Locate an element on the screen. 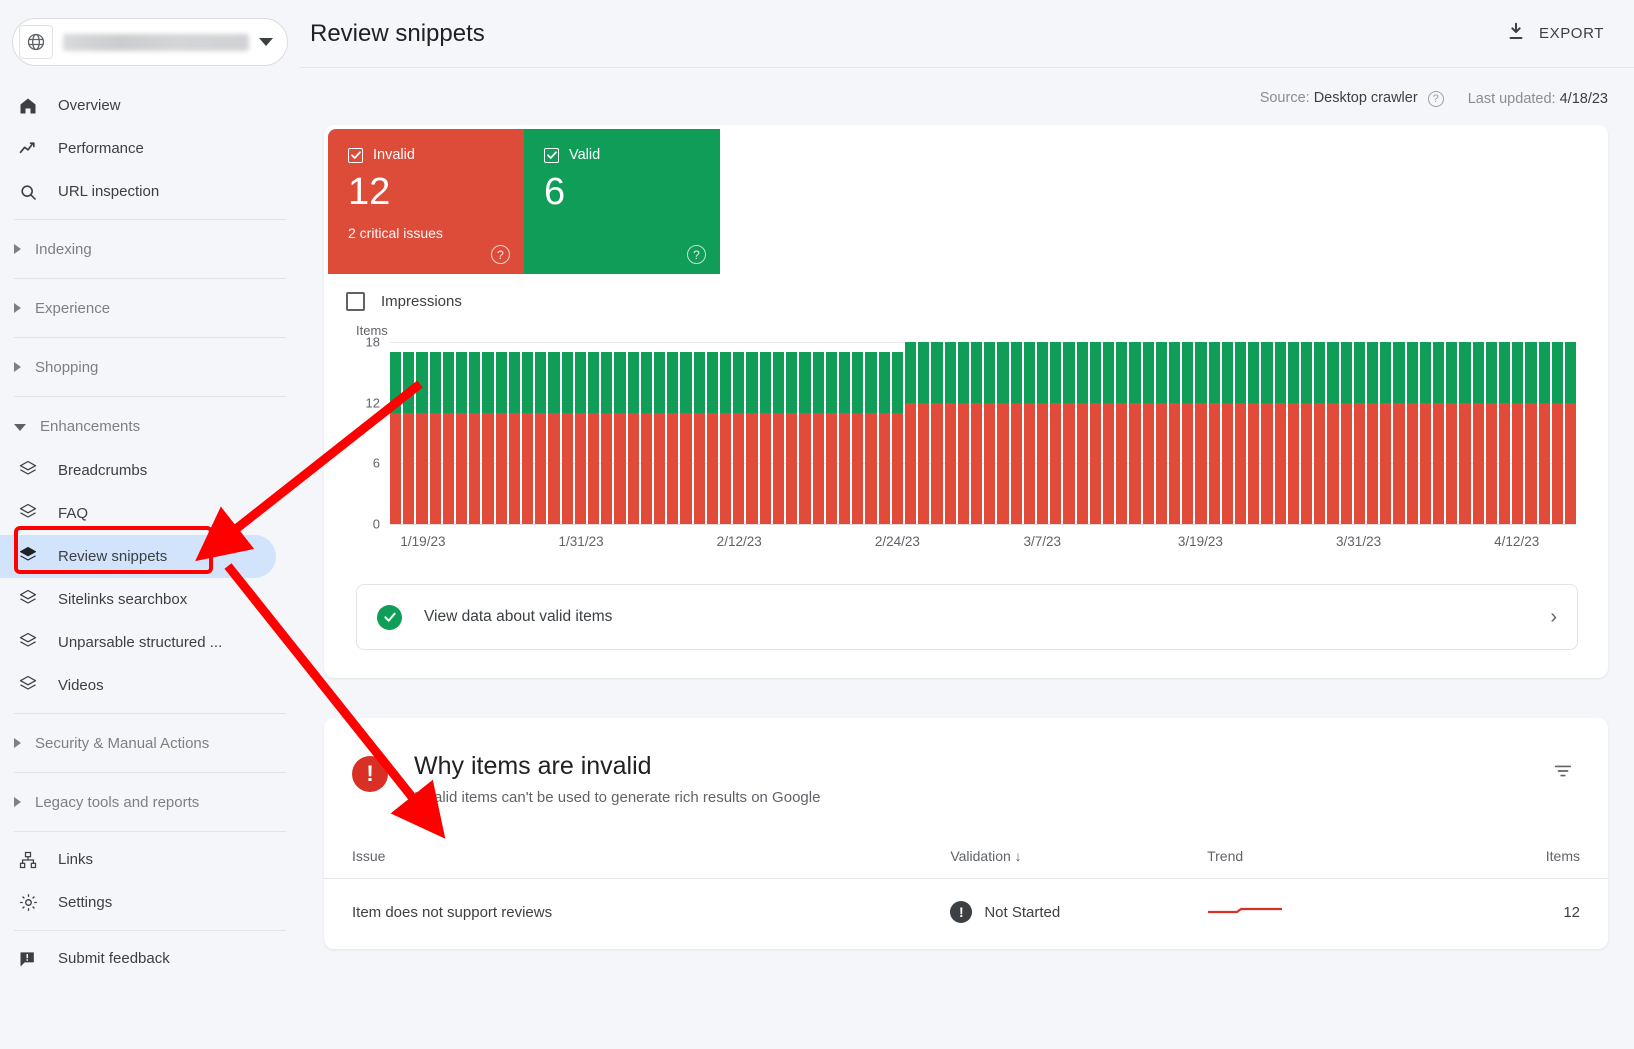 The width and height of the screenshot is (1634, 1049). sidebar-item-videos: Videos is located at coordinates (150, 685).